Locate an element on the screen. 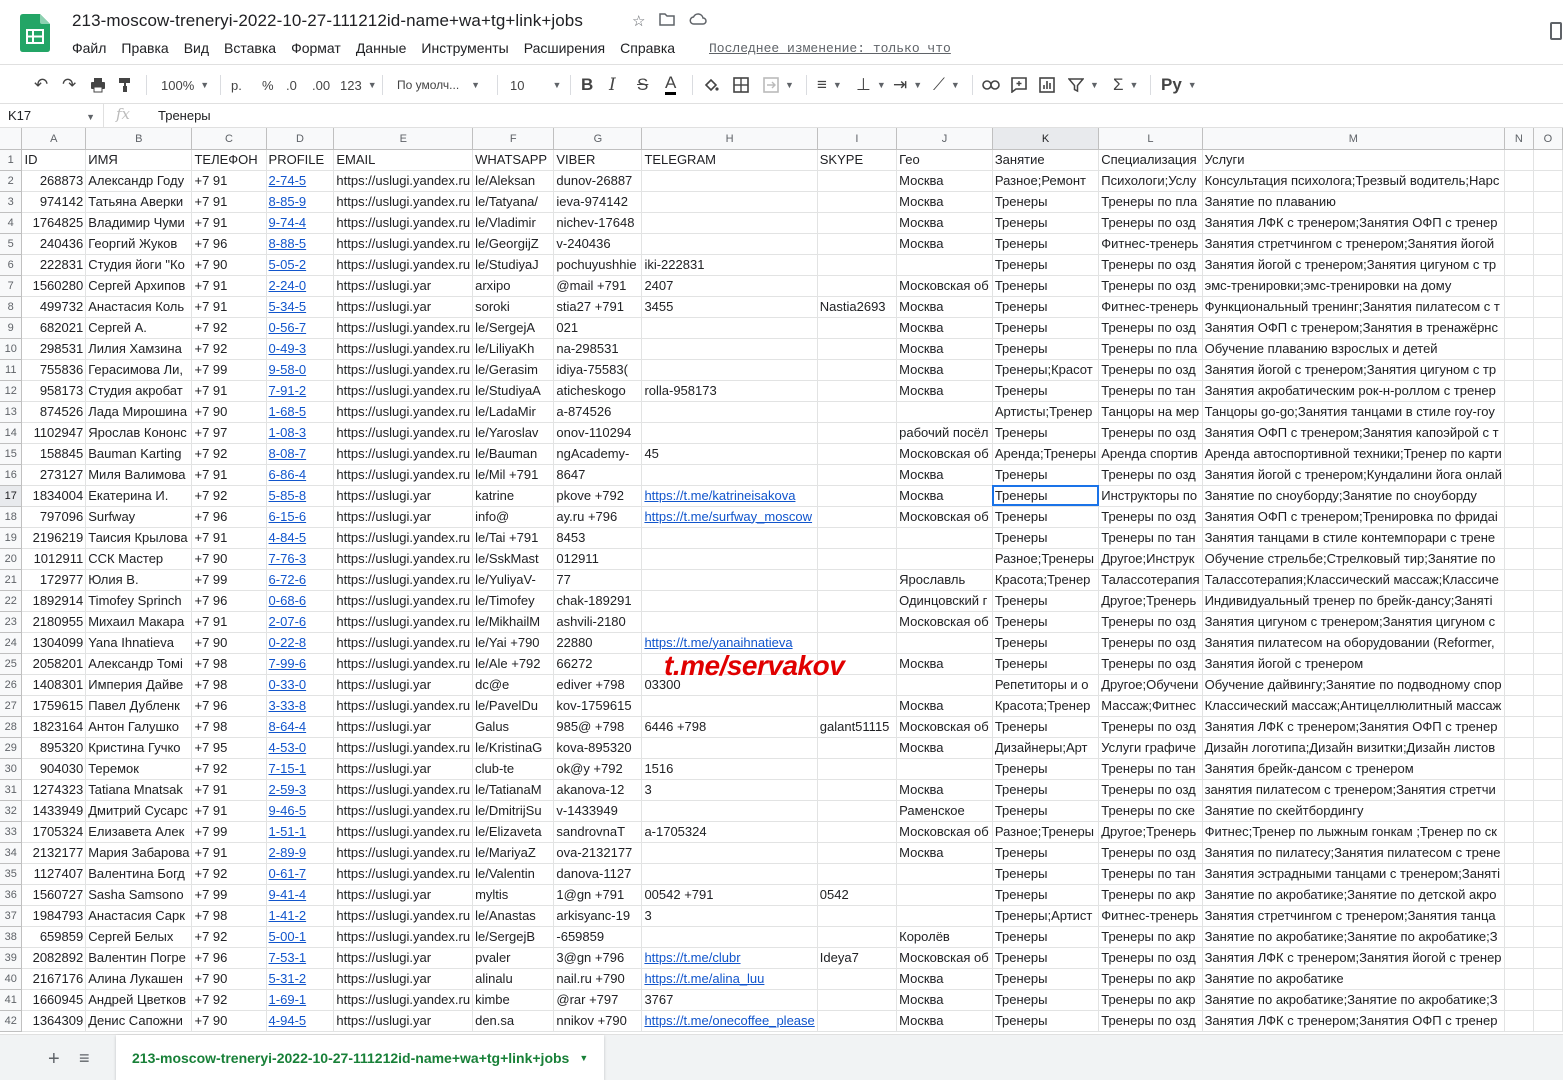 The height and width of the screenshot is (1080, 1563). column-header-d: D is located at coordinates (300, 139).